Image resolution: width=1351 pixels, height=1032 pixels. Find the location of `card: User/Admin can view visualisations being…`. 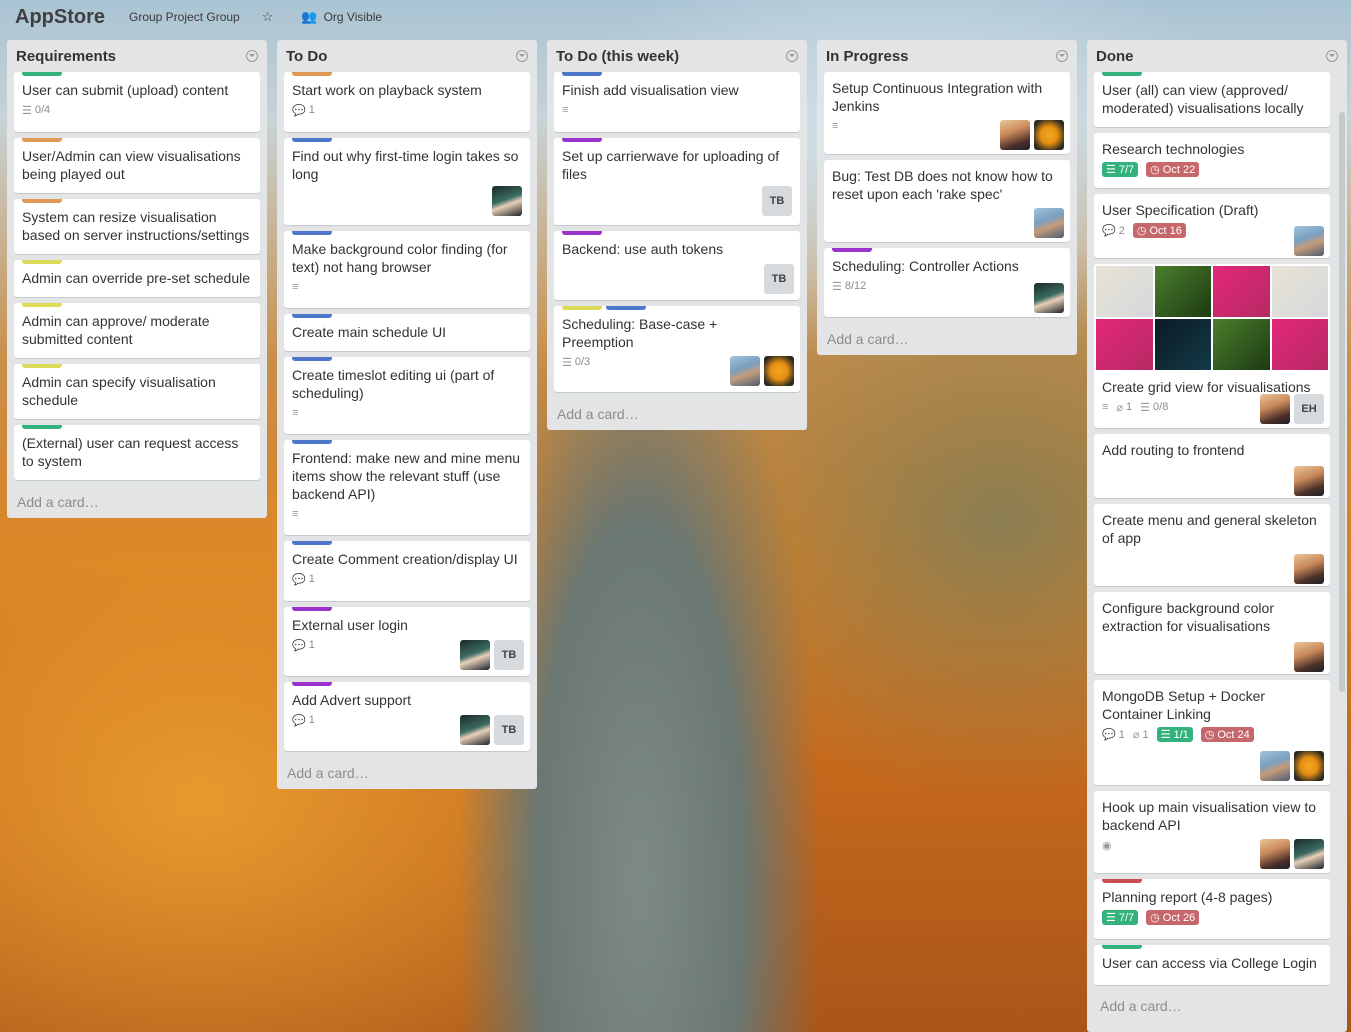

card: User/Admin can view visualisations being… is located at coordinates (137, 165).